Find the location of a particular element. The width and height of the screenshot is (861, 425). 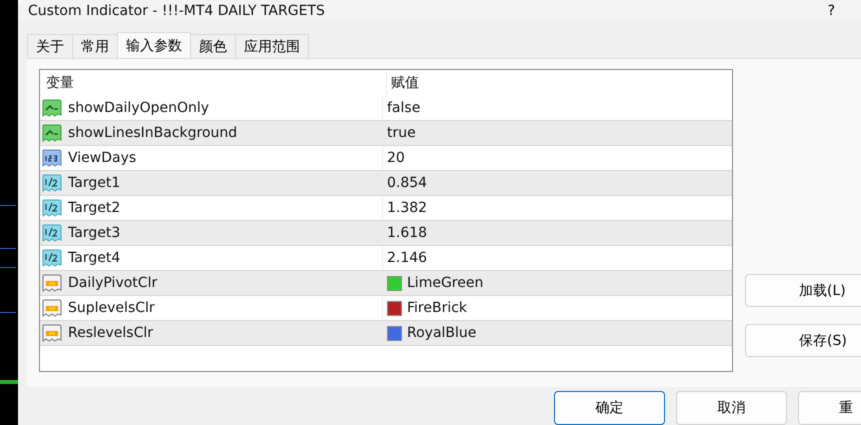

parameter-value: 1.382 is located at coordinates (407, 208).